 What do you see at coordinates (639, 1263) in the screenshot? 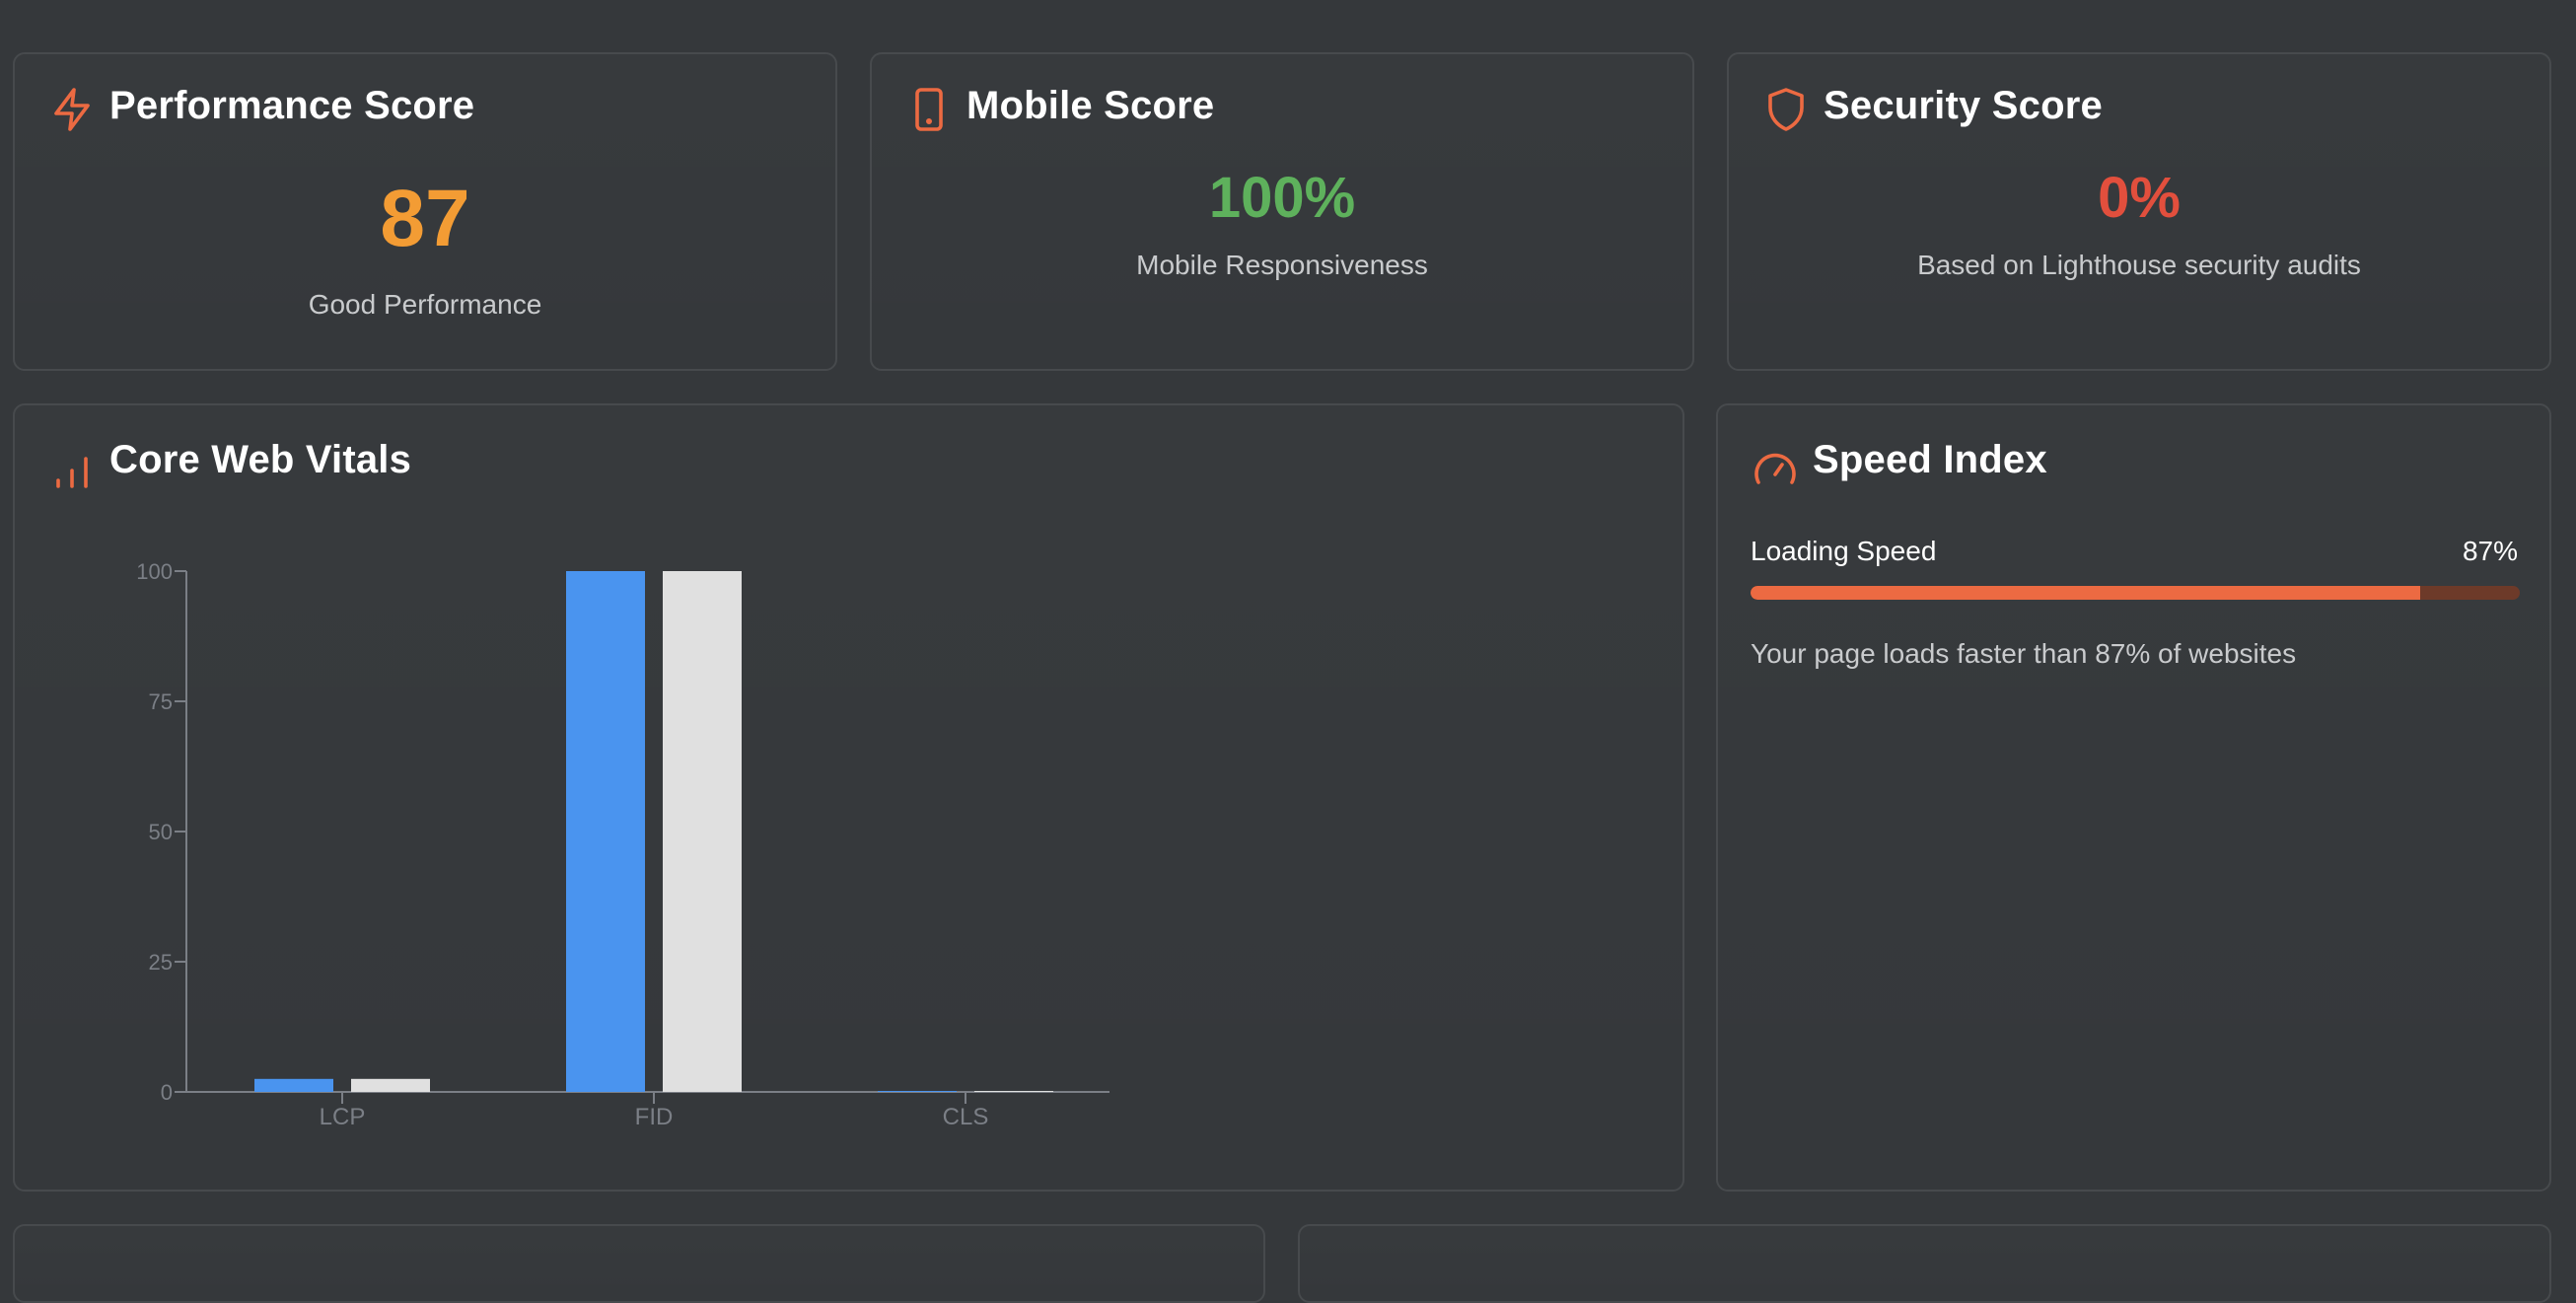
I see `bottom-left-card` at bounding box center [639, 1263].